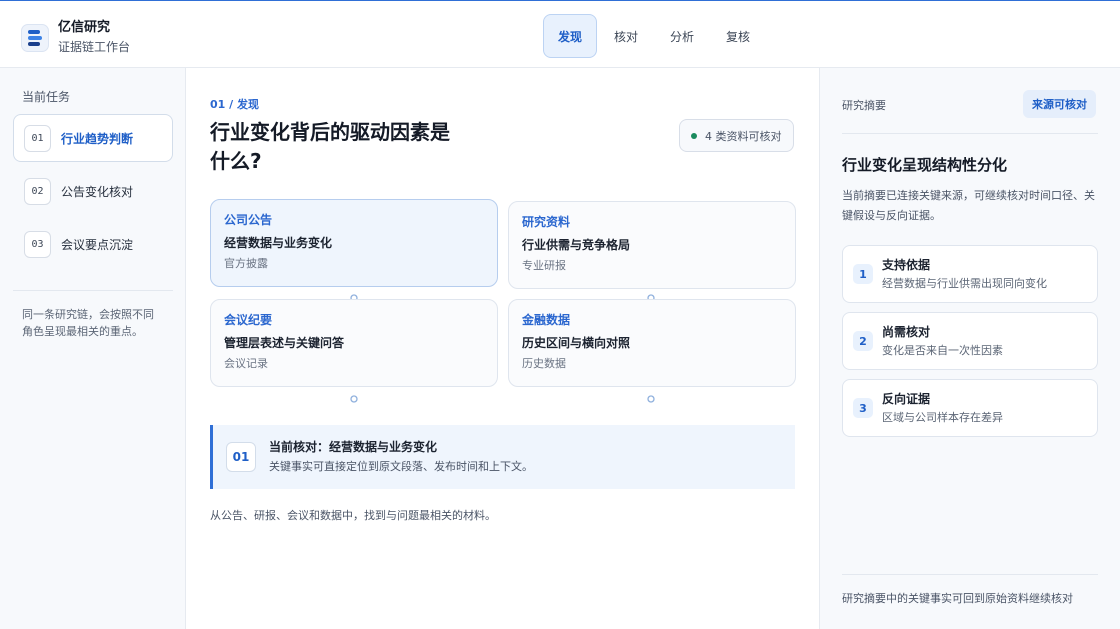 The image size is (1120, 629). Describe the element at coordinates (94, 47) in the screenshot. I see `brand-subtitle: 证据链工作台` at that location.